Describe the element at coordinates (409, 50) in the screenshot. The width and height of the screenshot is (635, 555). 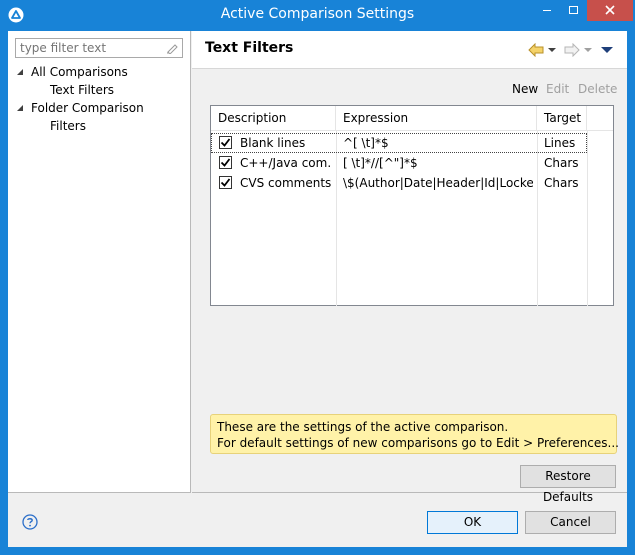
I see `page-header: Text Filters` at that location.